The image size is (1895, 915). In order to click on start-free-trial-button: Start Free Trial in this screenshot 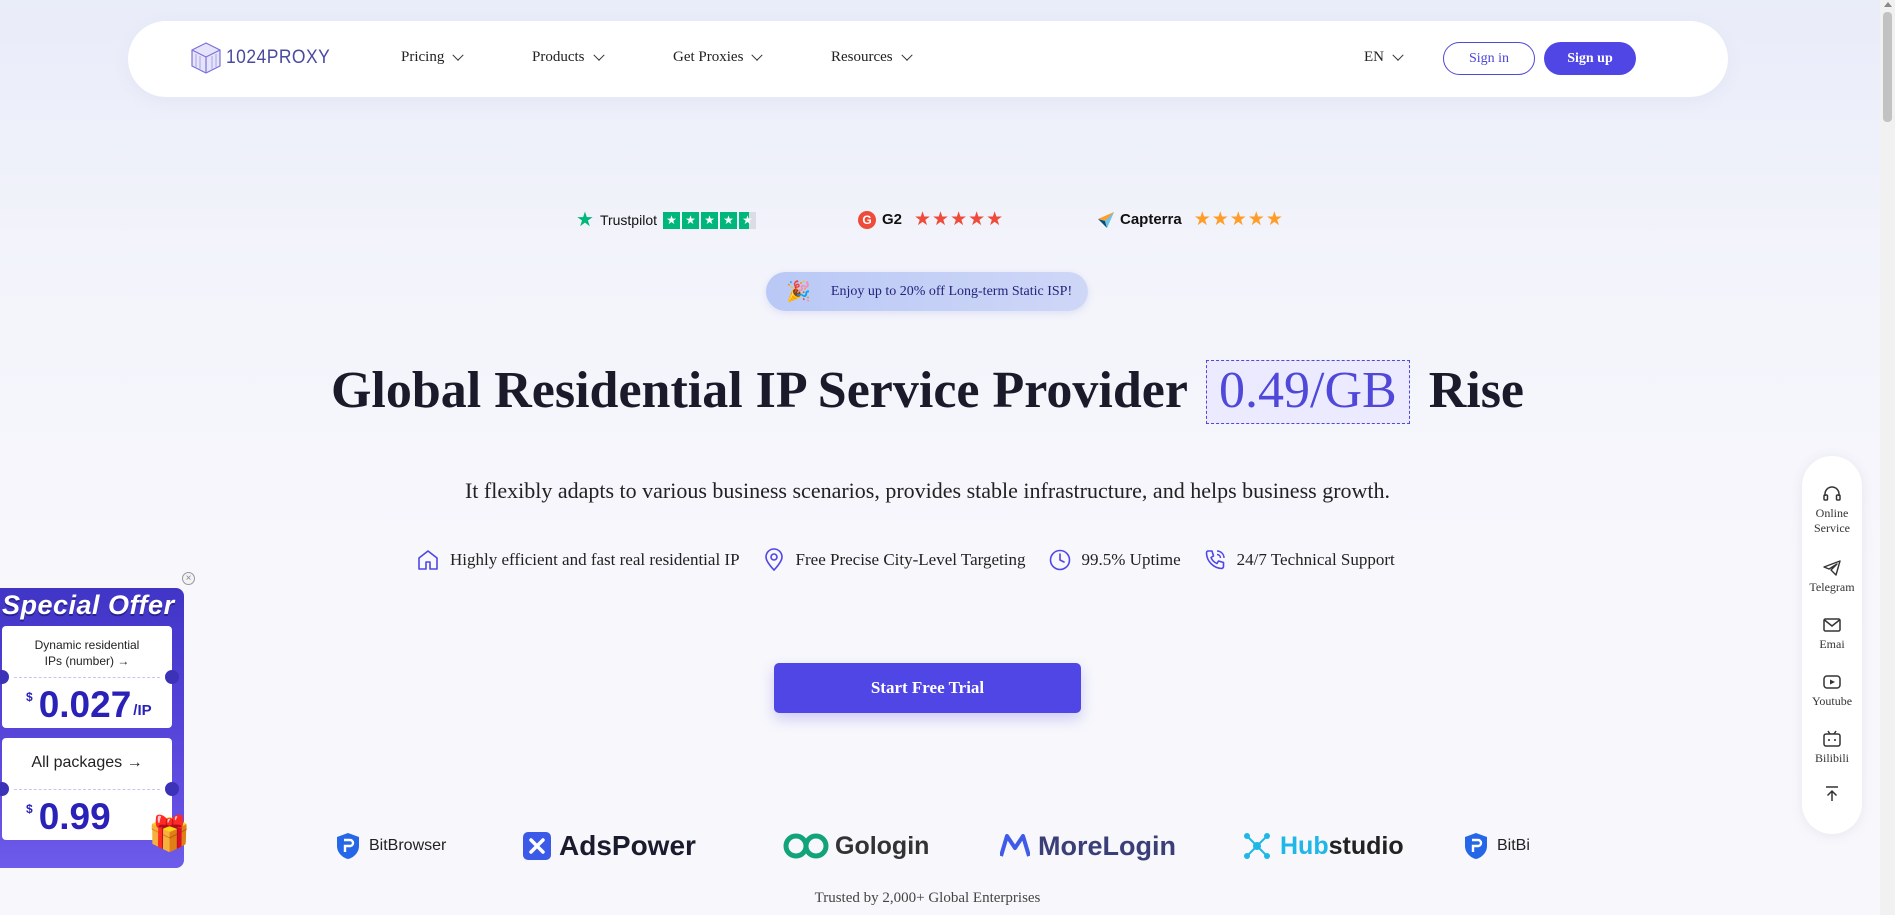, I will do `click(927, 688)`.